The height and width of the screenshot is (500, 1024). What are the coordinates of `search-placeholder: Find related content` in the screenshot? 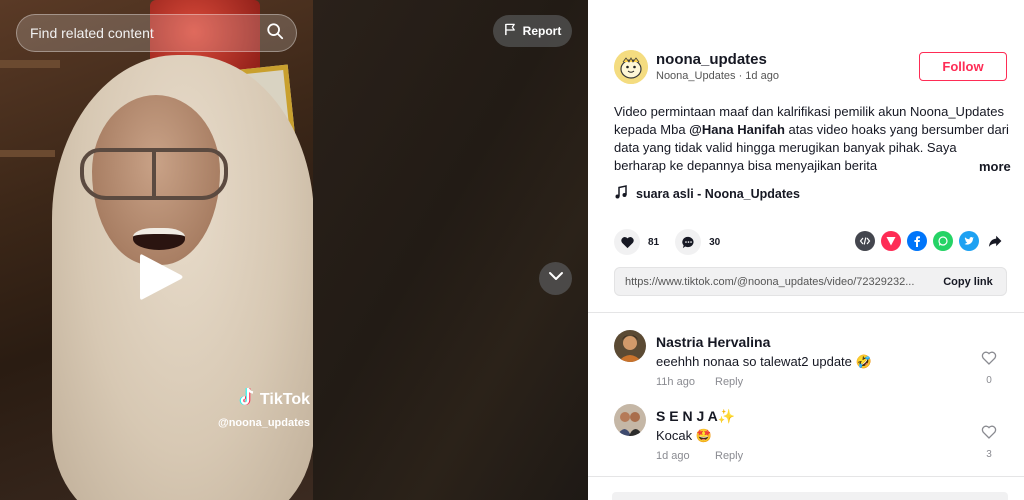 It's located at (92, 33).